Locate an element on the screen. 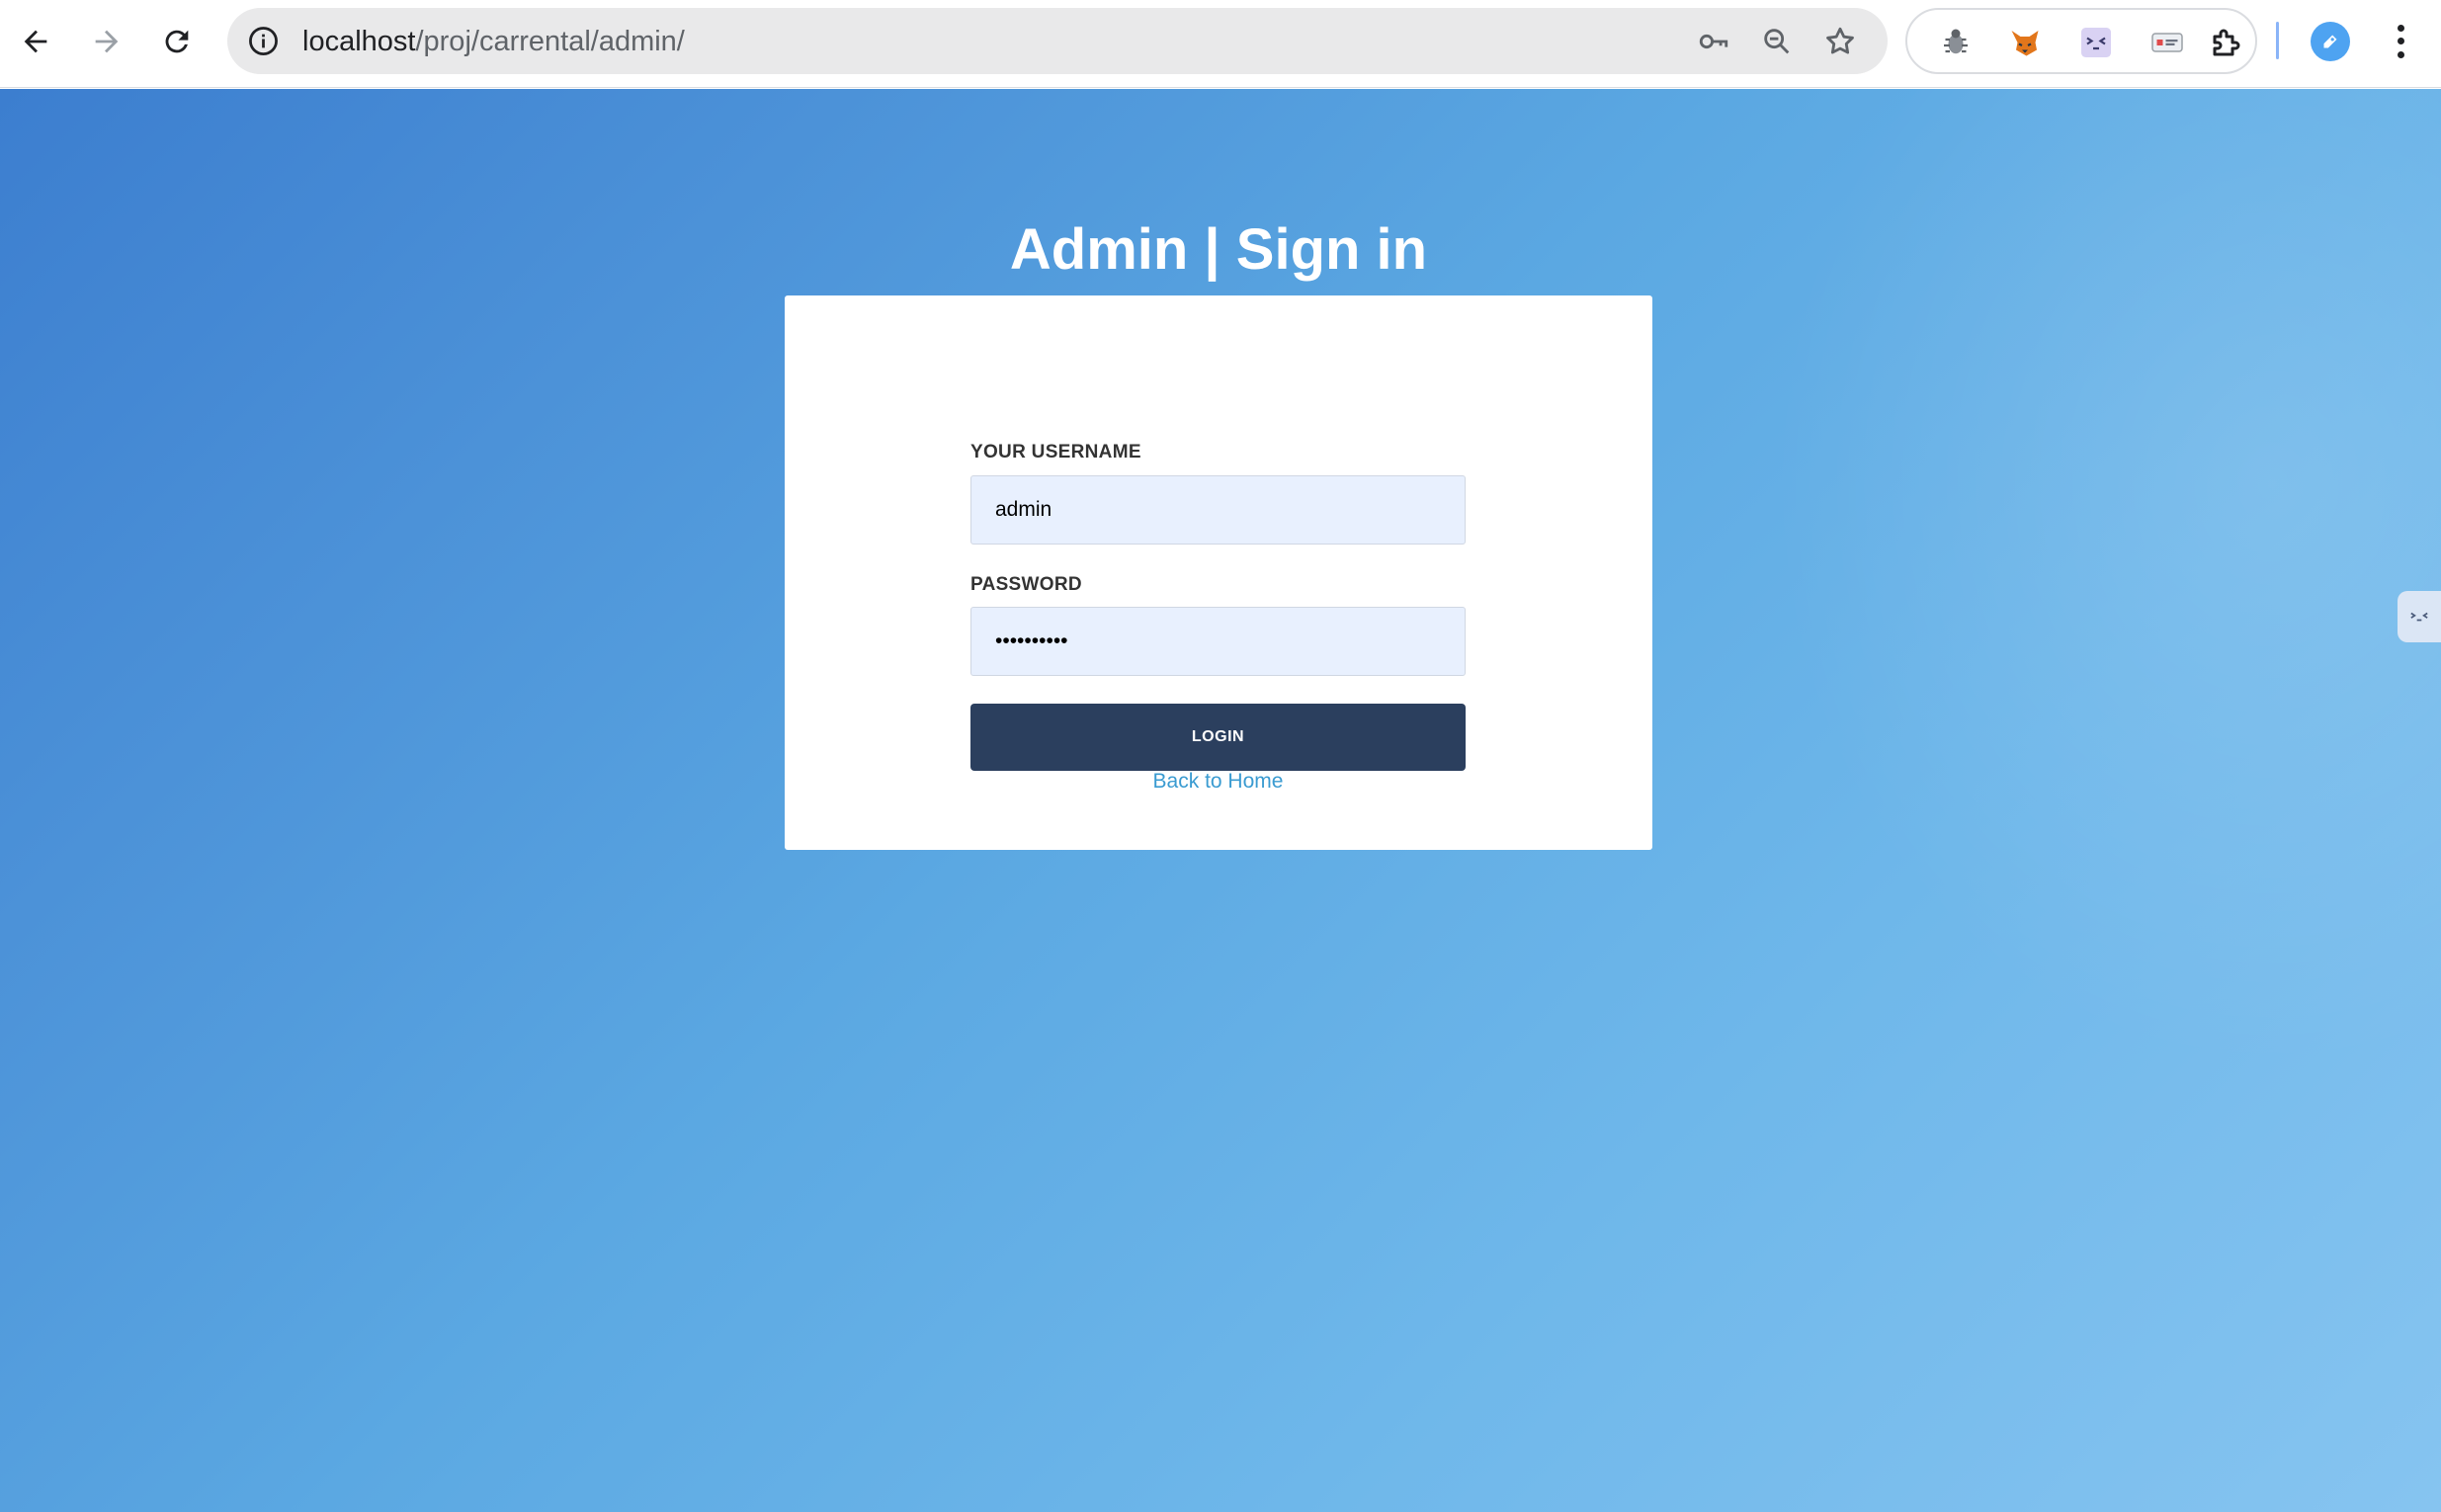 Image resolution: width=2441 pixels, height=1512 pixels. info-icon is located at coordinates (263, 41).